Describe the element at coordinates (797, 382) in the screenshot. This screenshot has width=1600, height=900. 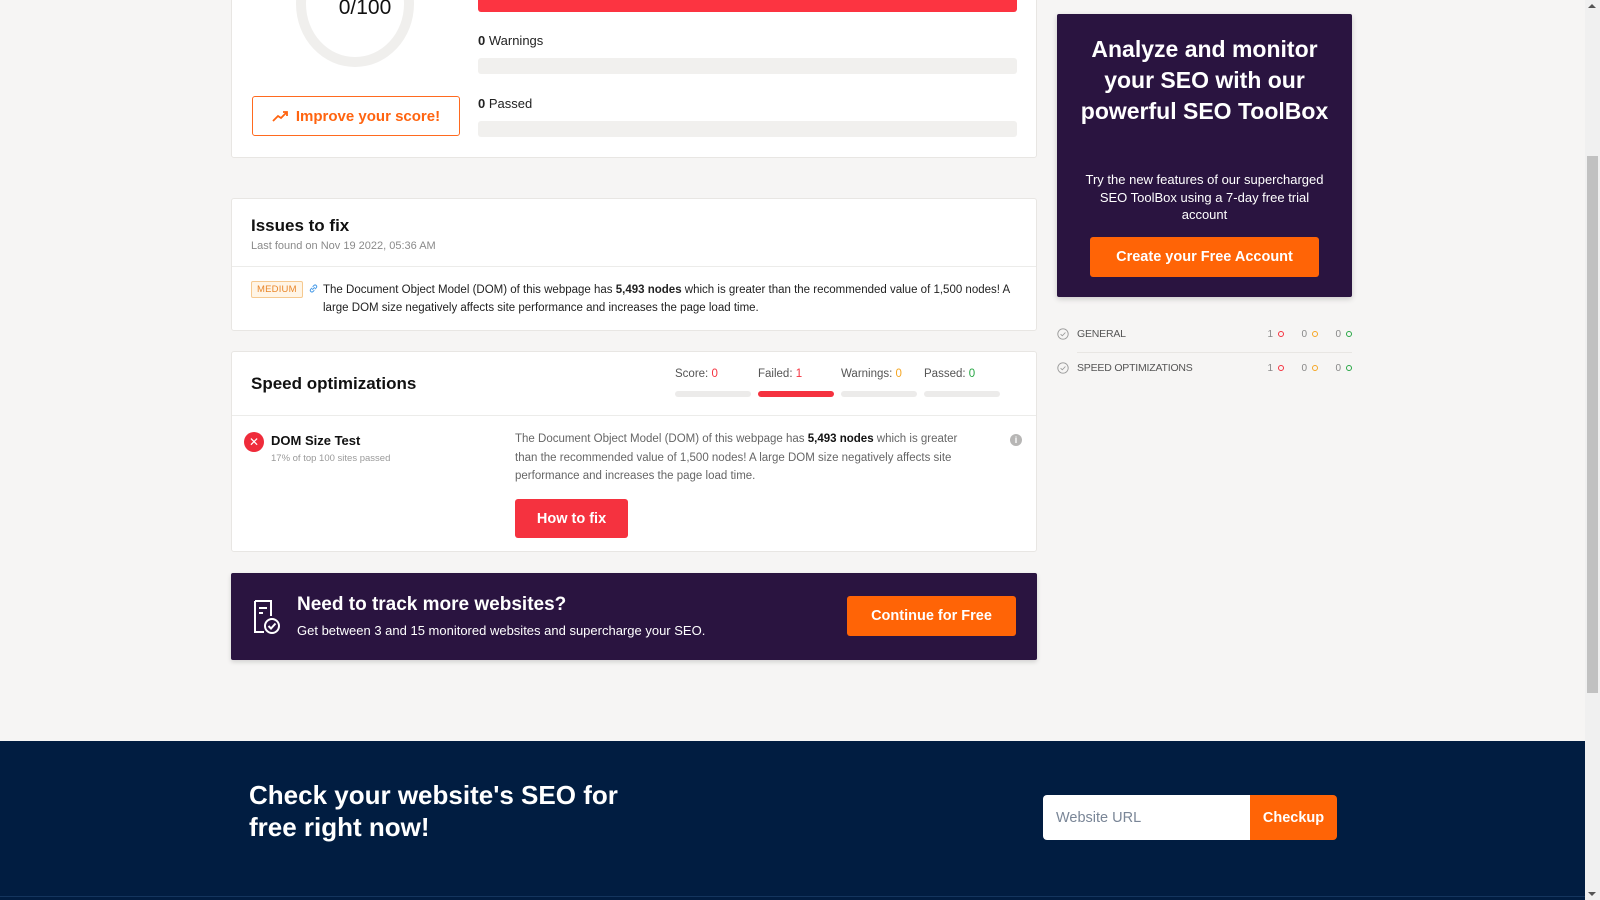
I see `speed-stat-failed: Failed: 1` at that location.